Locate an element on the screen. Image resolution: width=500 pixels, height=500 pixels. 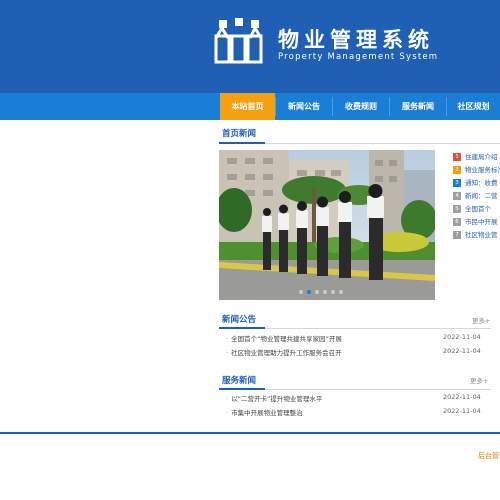
news-section-title: 新闻公告 is located at coordinates (239, 320).